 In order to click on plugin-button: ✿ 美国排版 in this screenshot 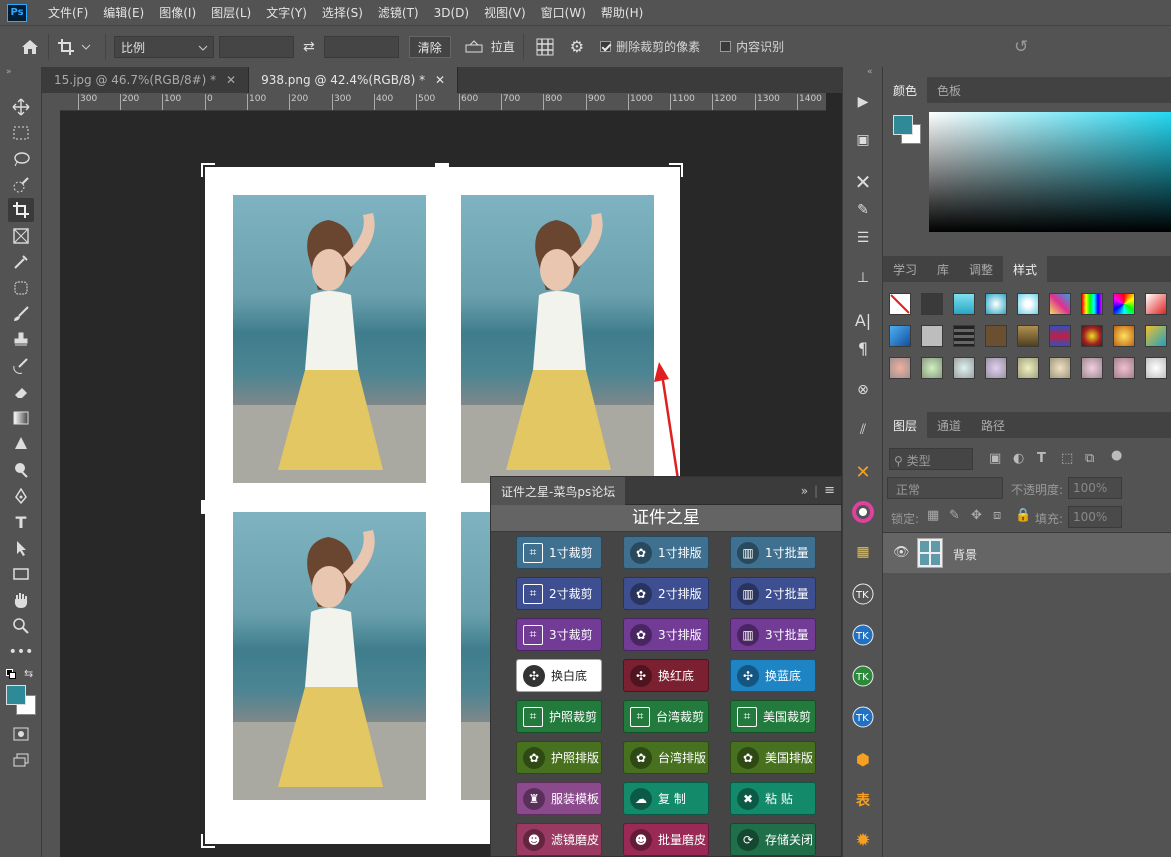, I will do `click(773, 757)`.